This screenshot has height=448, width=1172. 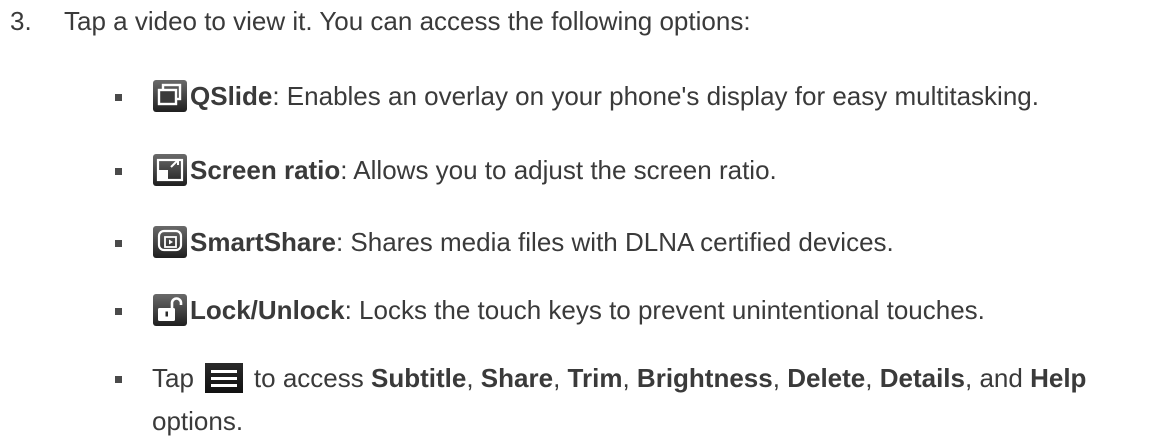 I want to click on option-term: SmartShare, so click(x=263, y=242).